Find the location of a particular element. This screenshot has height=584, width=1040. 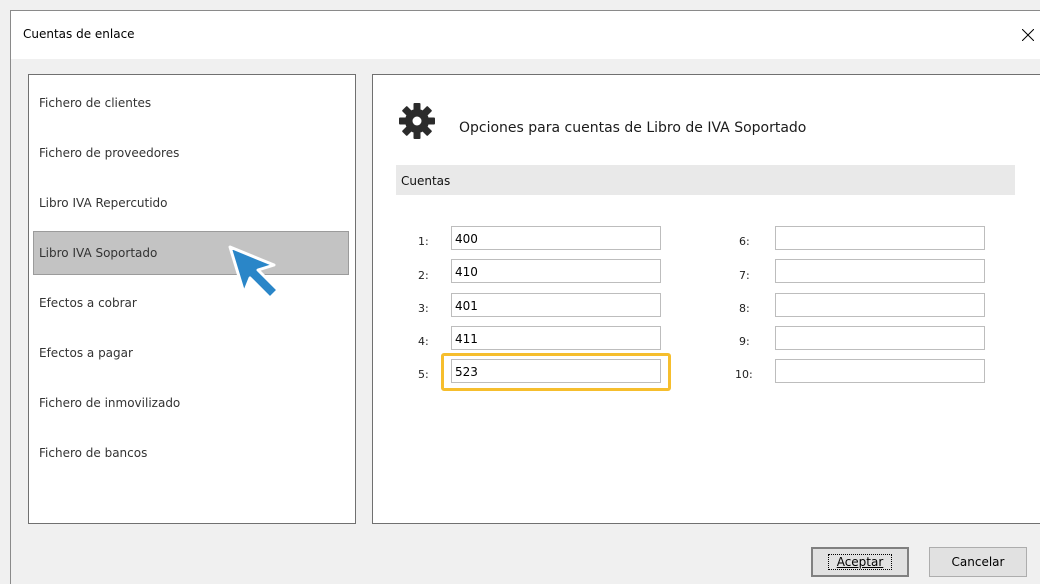

nav-item-label: Efectos a pagar is located at coordinates (86, 353).